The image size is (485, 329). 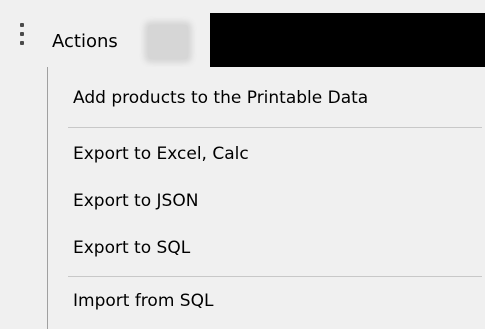 What do you see at coordinates (143, 301) in the screenshot?
I see `menu-item-label: Import from SQL` at bounding box center [143, 301].